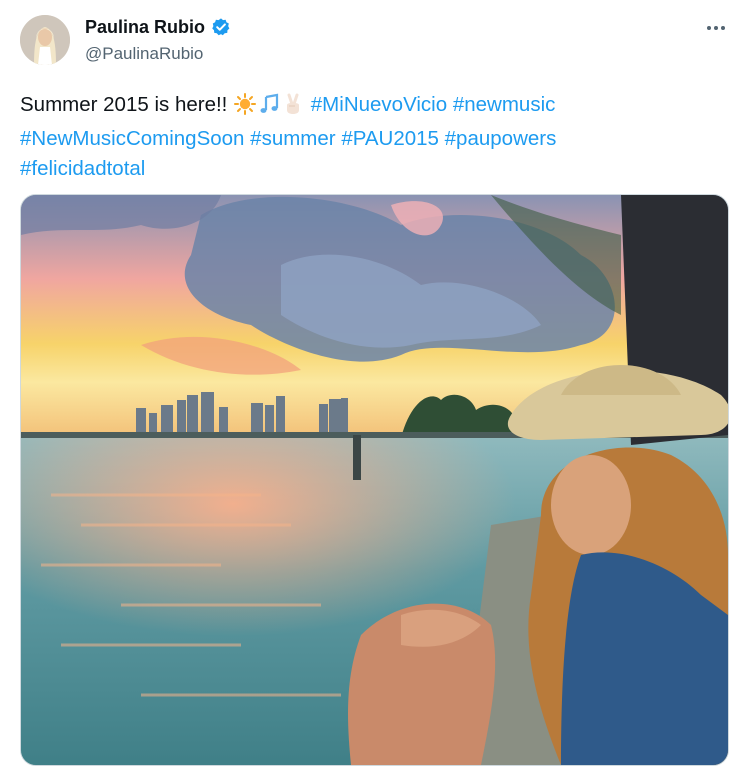 The image size is (749, 766). I want to click on victory-hand-emoji-icon, so click(293, 108).